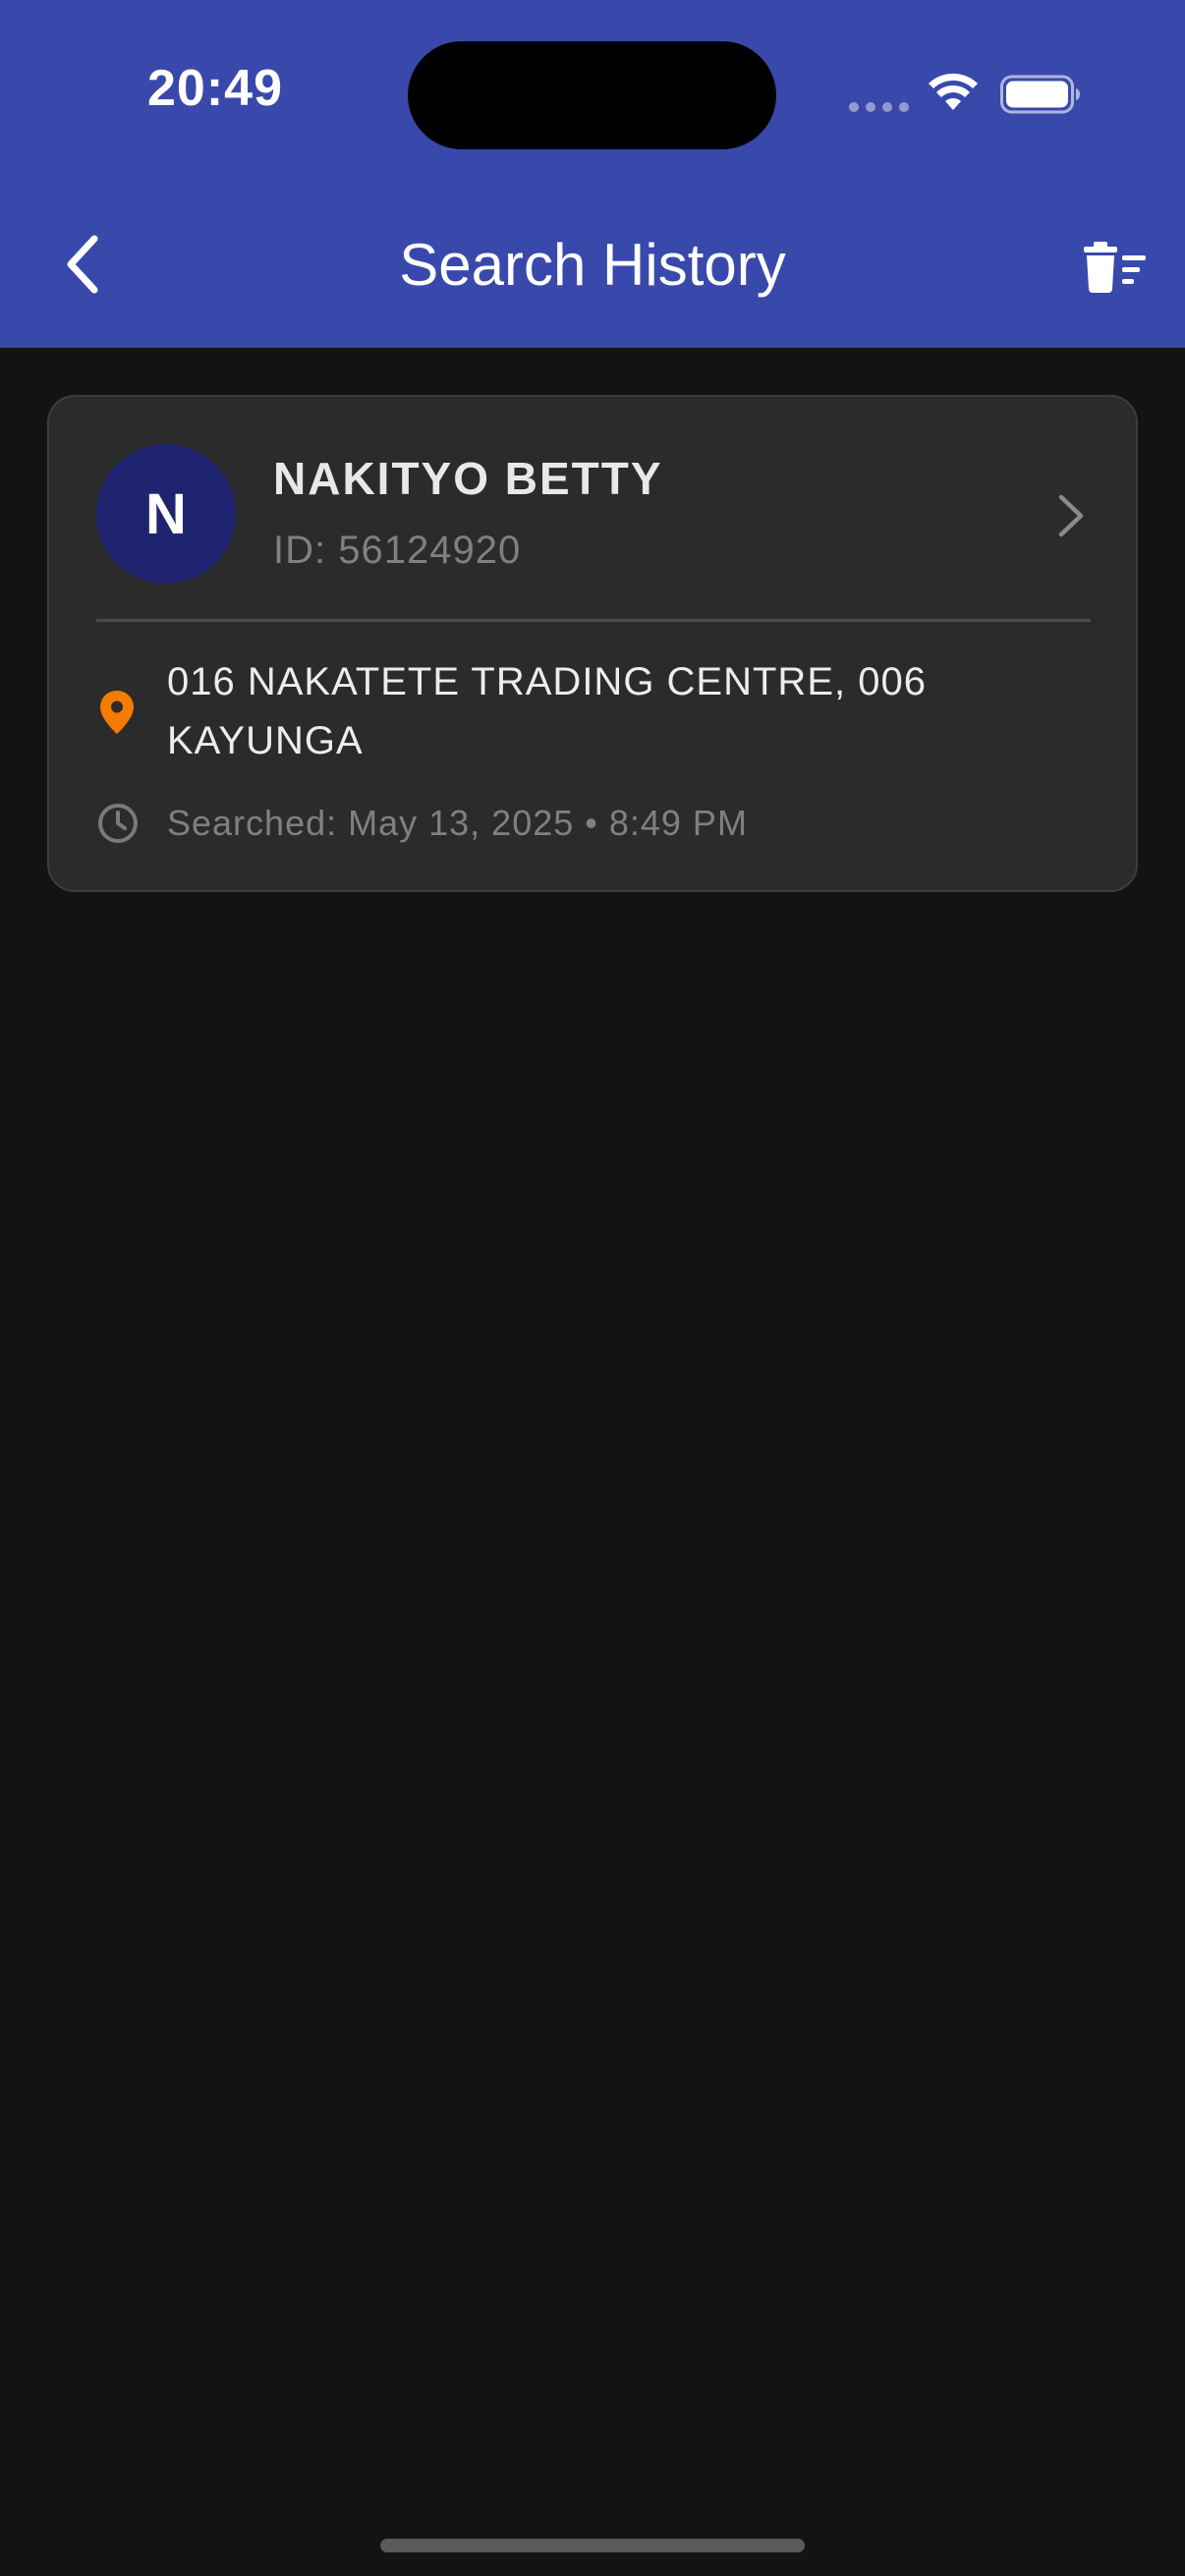 This screenshot has height=2576, width=1185. I want to click on clock-icon, so click(118, 823).